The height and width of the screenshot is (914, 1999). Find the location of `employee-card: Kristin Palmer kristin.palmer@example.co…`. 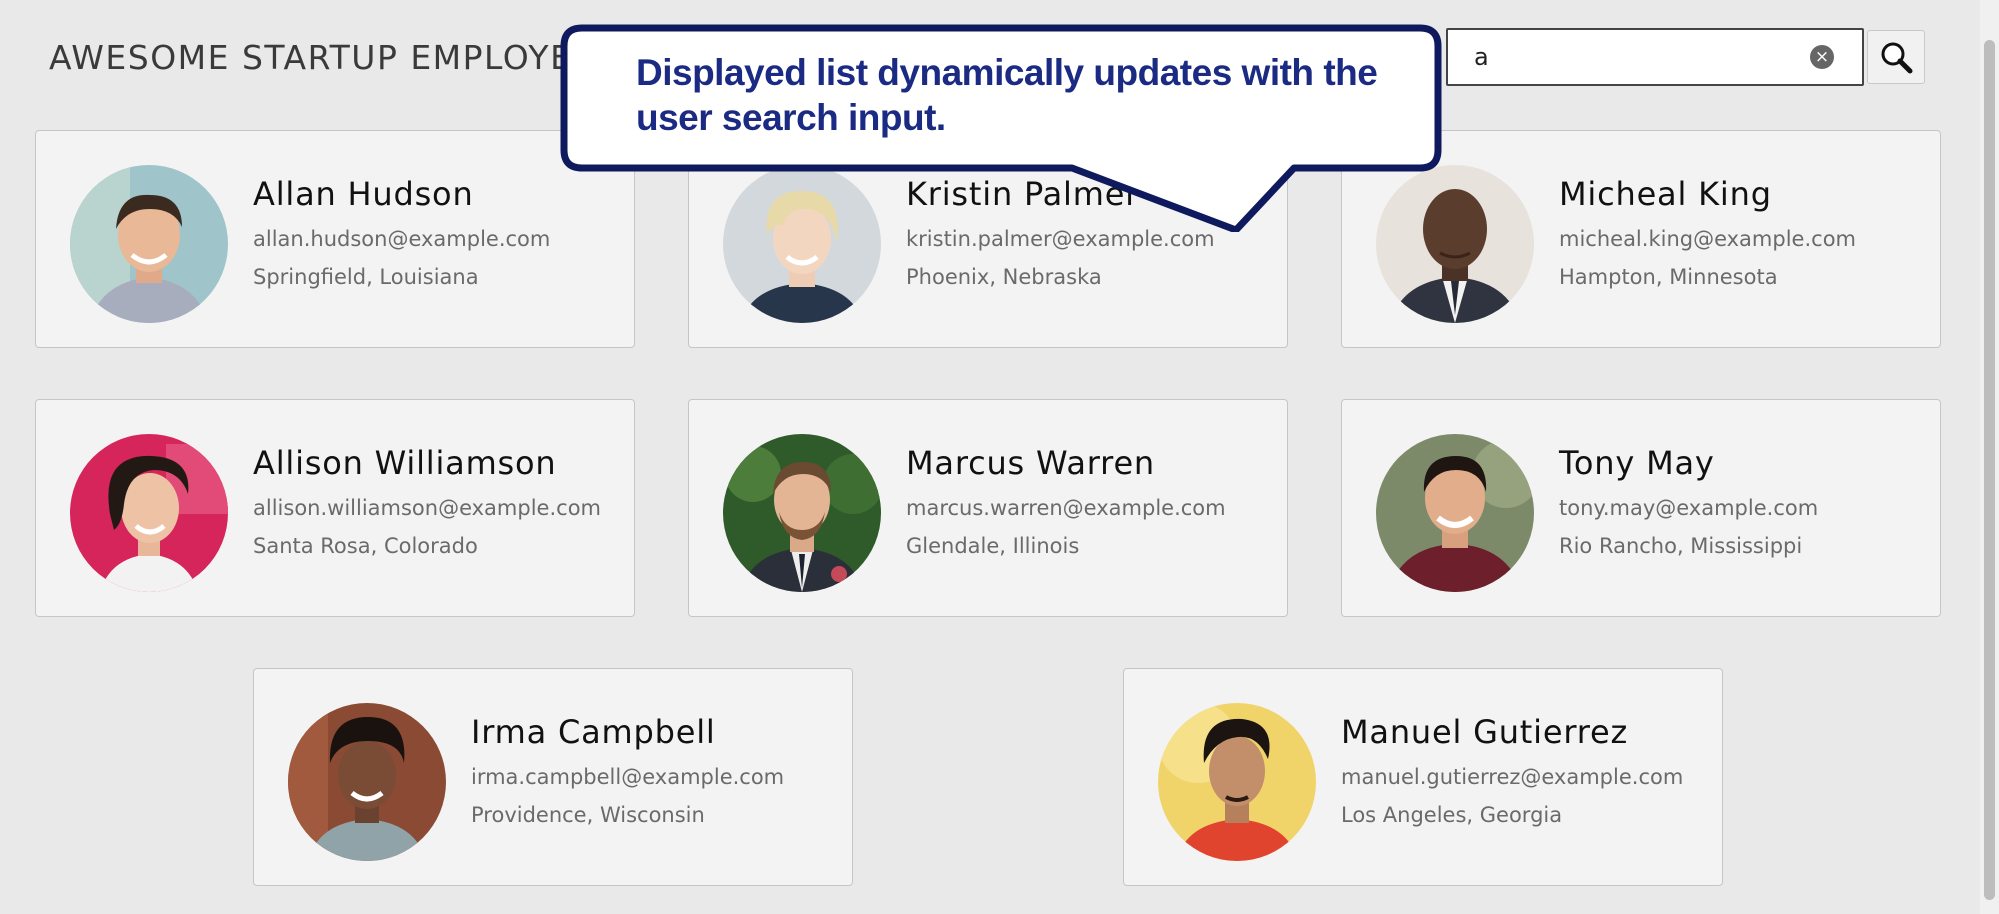

employee-card: Kristin Palmer kristin.palmer@example.co… is located at coordinates (988, 239).